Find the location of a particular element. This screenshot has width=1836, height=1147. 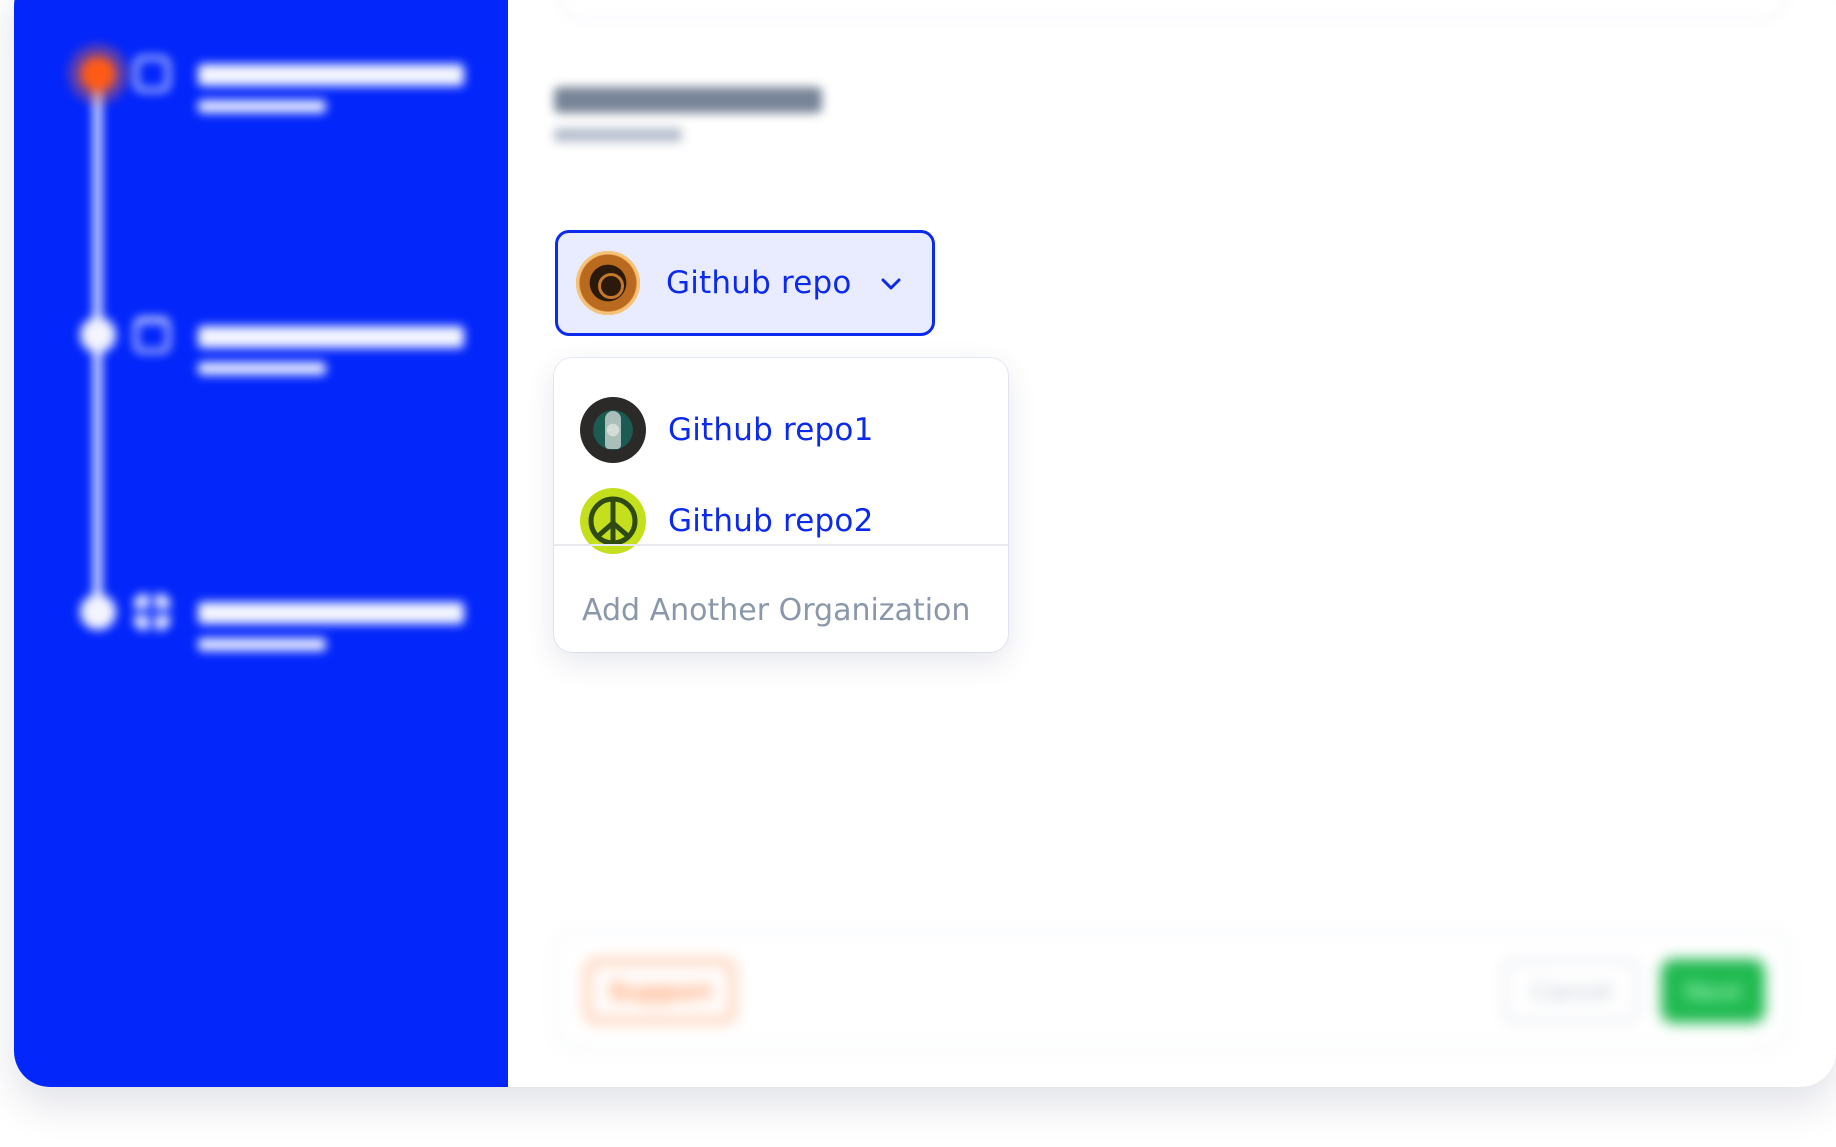

dropdown-item-repo1: Github repo1 is located at coordinates (780, 430).